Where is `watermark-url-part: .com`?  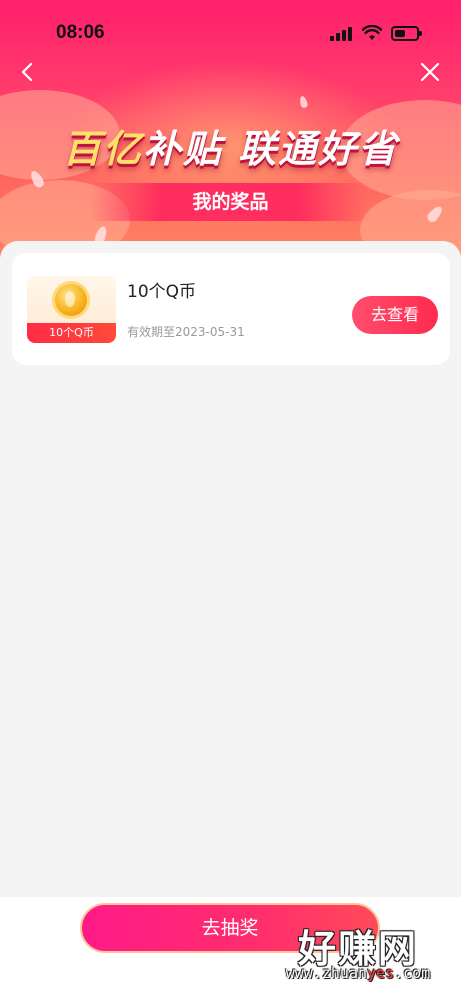 watermark-url-part: .com is located at coordinates (412, 973).